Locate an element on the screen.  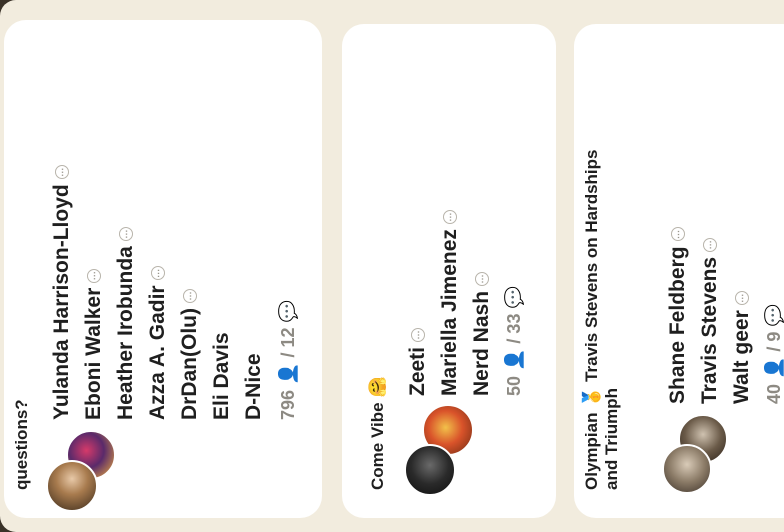
speaker-name: Nerd Nash⋯ is located at coordinates (482, 333).